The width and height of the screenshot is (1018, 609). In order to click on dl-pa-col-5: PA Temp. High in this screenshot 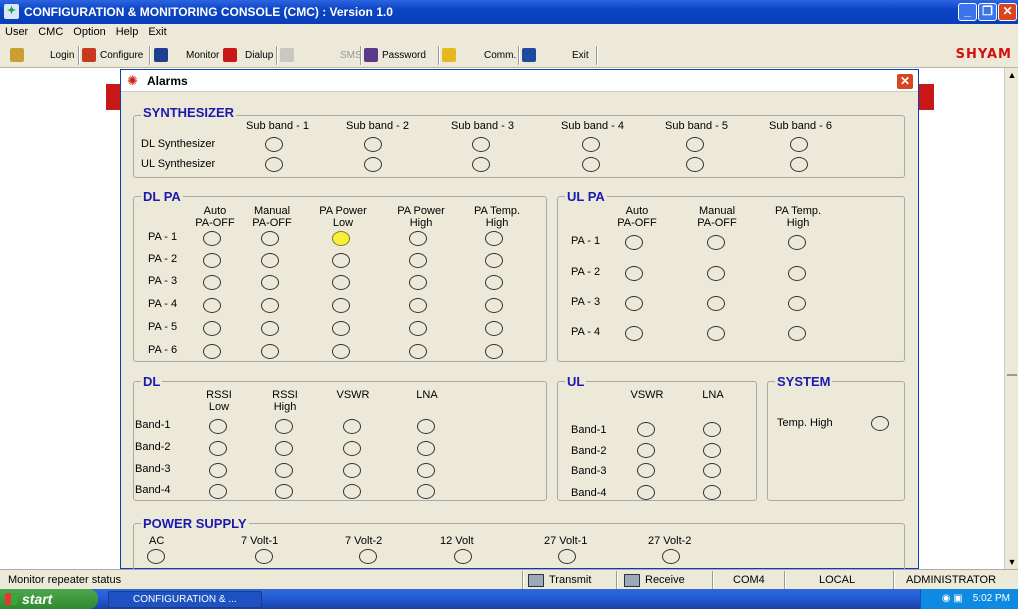, I will do `click(497, 217)`.